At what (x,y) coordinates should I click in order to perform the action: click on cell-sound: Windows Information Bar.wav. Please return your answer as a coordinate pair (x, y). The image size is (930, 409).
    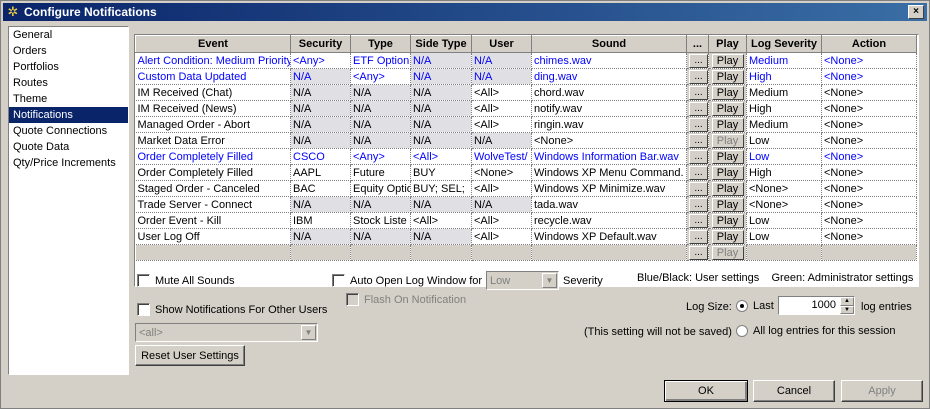
    Looking at the image, I should click on (609, 156).